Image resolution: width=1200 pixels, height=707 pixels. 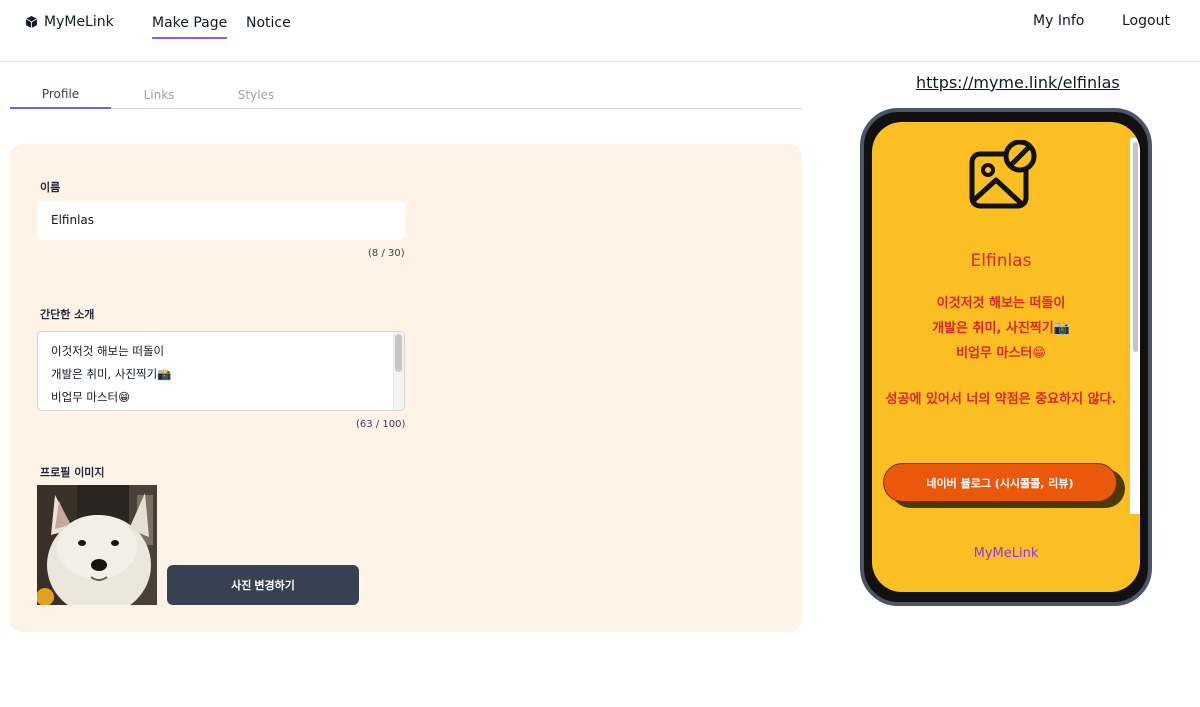 I want to click on editor-tabs: Profile Links Styles, so click(x=406, y=96).